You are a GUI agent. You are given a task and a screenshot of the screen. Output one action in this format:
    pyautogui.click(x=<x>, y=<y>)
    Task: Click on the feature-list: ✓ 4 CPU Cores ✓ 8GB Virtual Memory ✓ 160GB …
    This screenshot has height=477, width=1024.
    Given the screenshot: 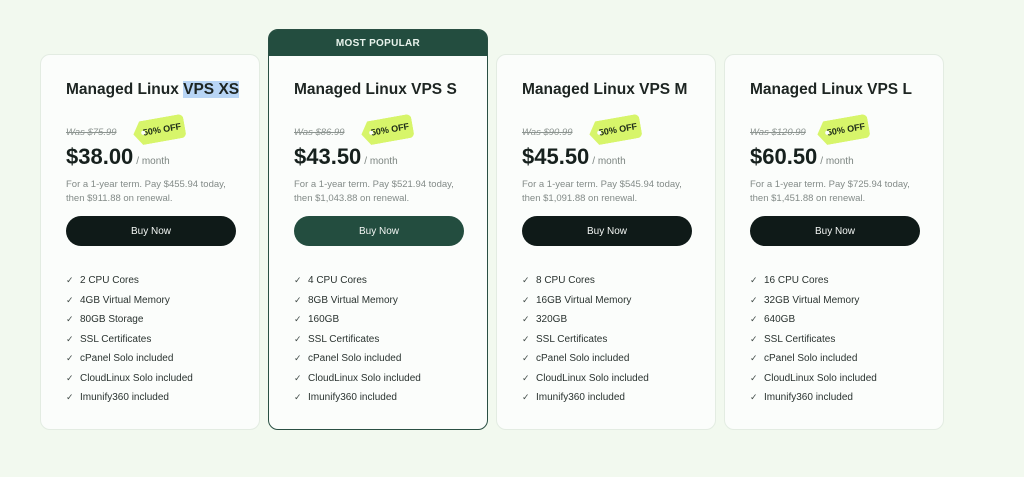 What is the action you would take?
    pyautogui.click(x=378, y=339)
    